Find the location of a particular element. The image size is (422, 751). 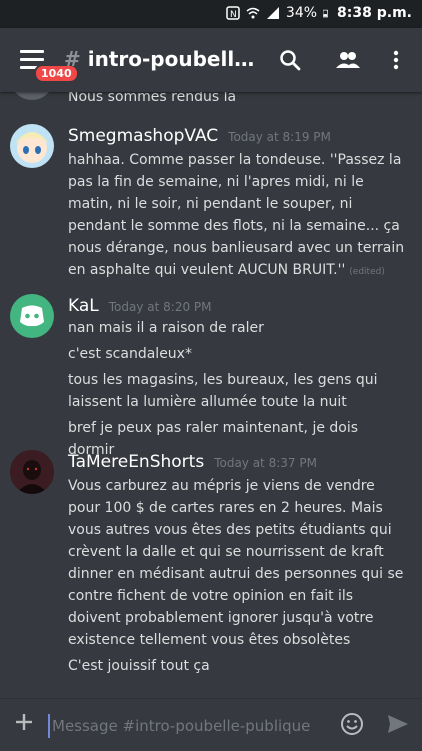

edited-label: (edited) is located at coordinates (367, 272).